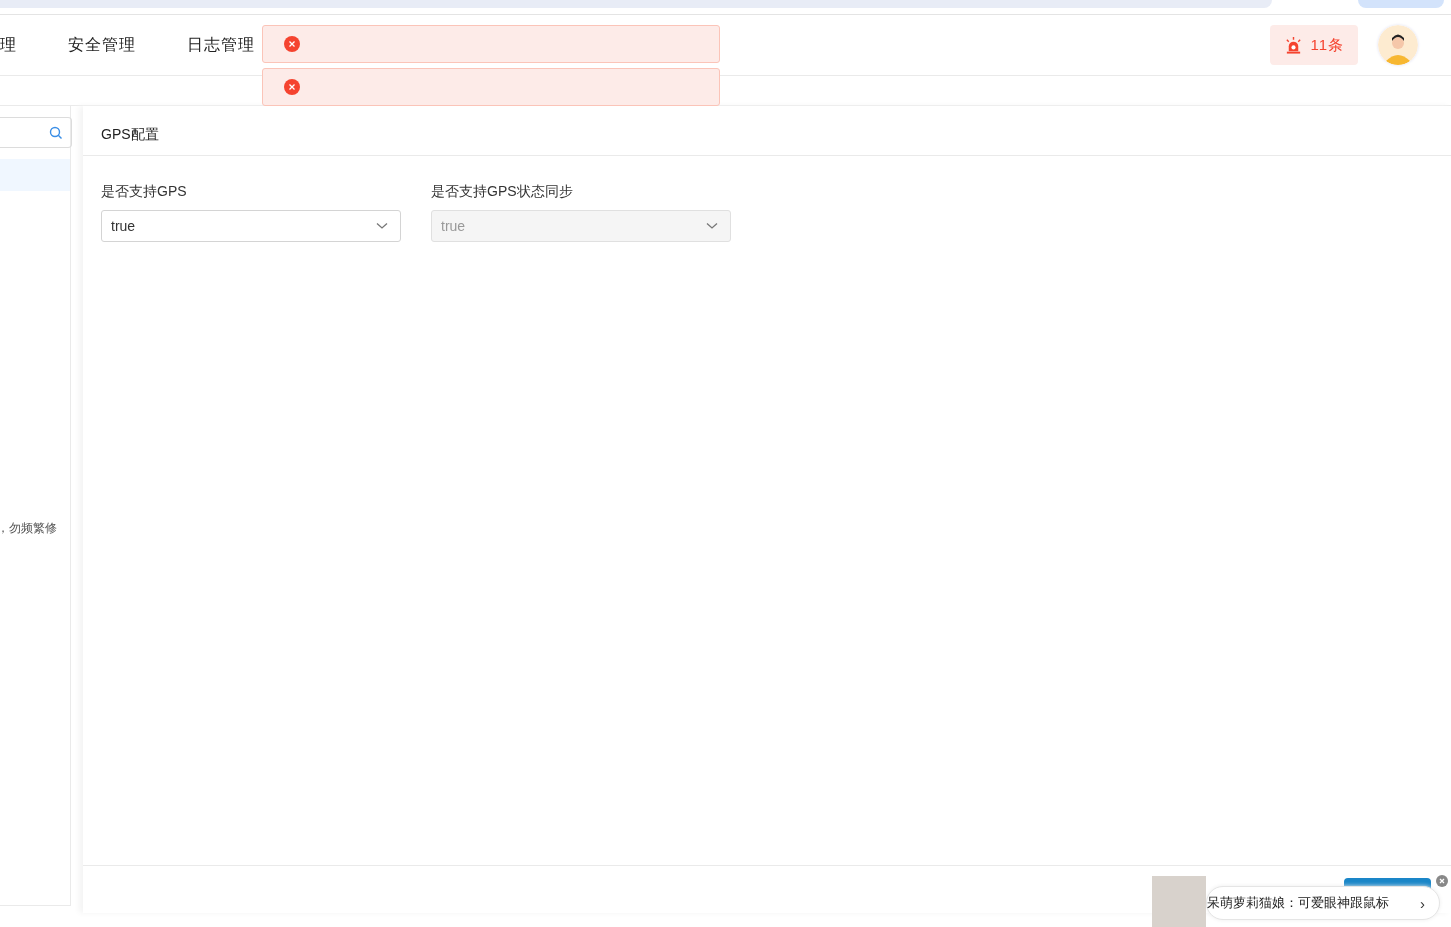 This screenshot has width=1451, height=927. Describe the element at coordinates (1401, 4) in the screenshot. I see `browser-button` at that location.